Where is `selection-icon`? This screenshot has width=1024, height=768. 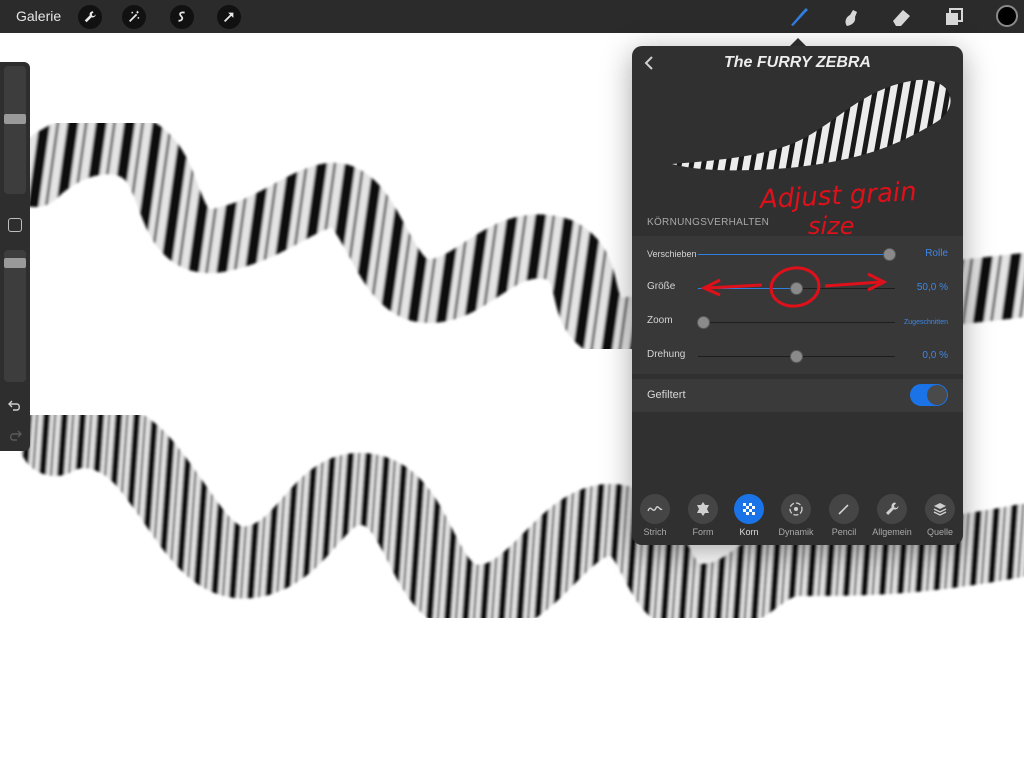
selection-icon is located at coordinates (182, 17).